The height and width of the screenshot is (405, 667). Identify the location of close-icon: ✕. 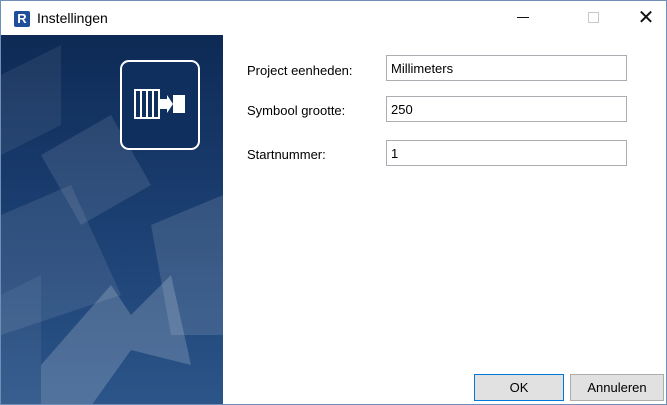
(646, 18).